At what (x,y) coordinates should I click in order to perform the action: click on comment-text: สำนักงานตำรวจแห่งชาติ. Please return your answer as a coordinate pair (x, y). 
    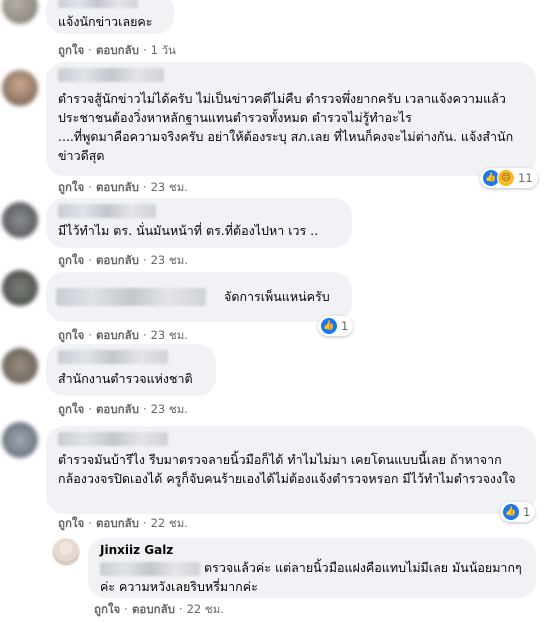
    Looking at the image, I should click on (125, 378).